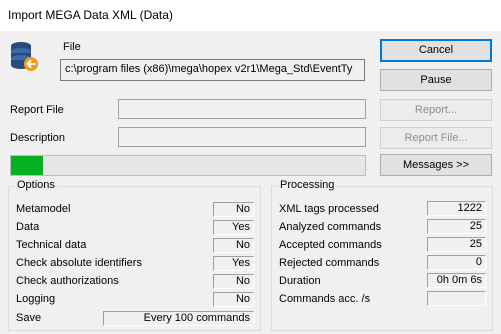  Describe the element at coordinates (38, 138) in the screenshot. I see `description-label: Description` at that location.